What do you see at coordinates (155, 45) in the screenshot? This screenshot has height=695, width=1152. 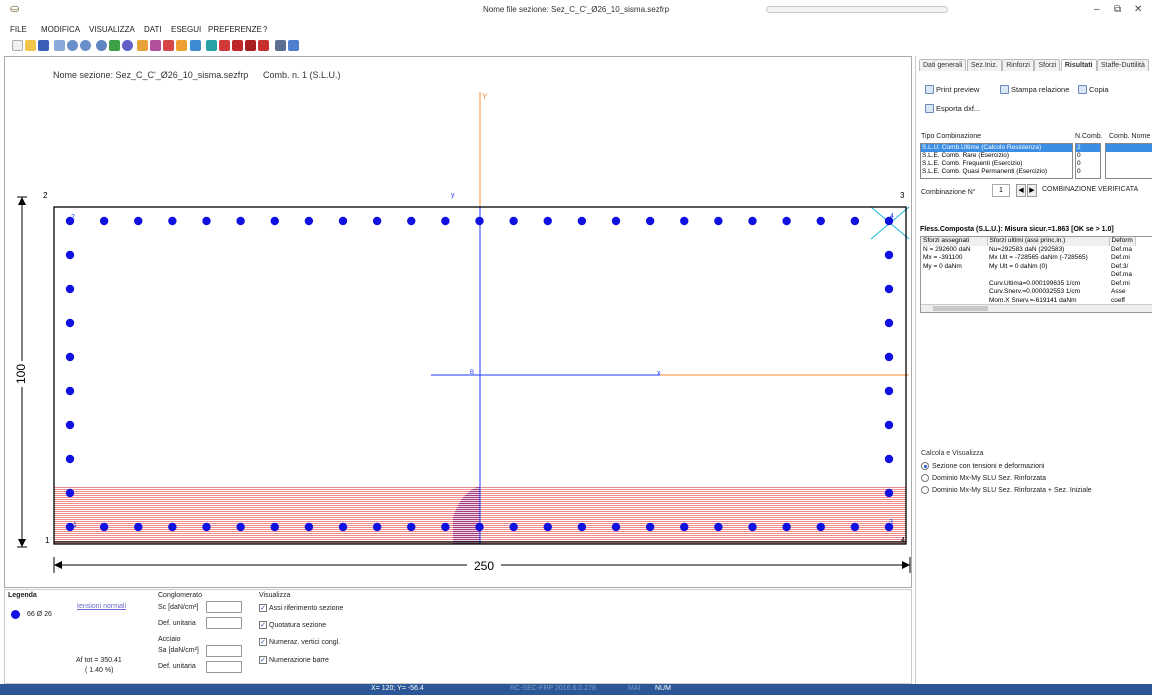 I see `bars-icon` at bounding box center [155, 45].